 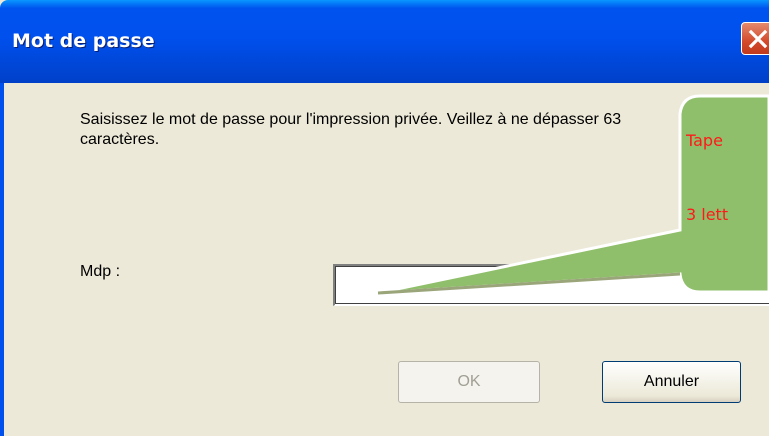 I want to click on callout-line-2: 3 lett, so click(x=707, y=214).